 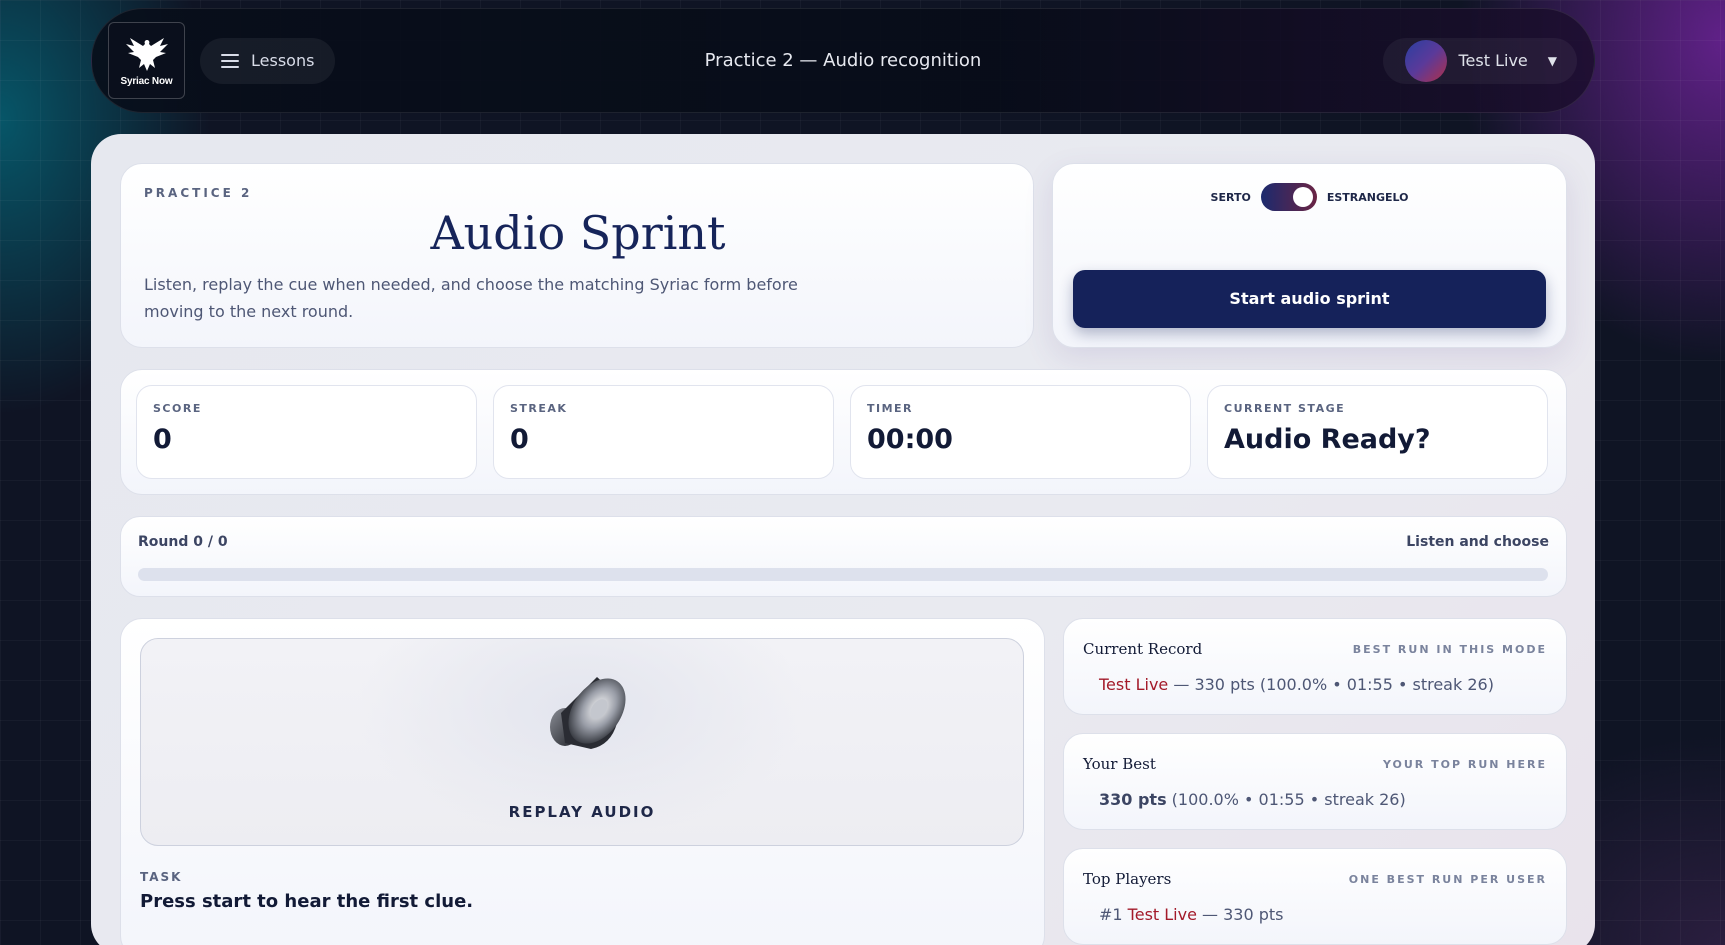 What do you see at coordinates (306, 432) in the screenshot?
I see `stat-score: SCORE 0` at bounding box center [306, 432].